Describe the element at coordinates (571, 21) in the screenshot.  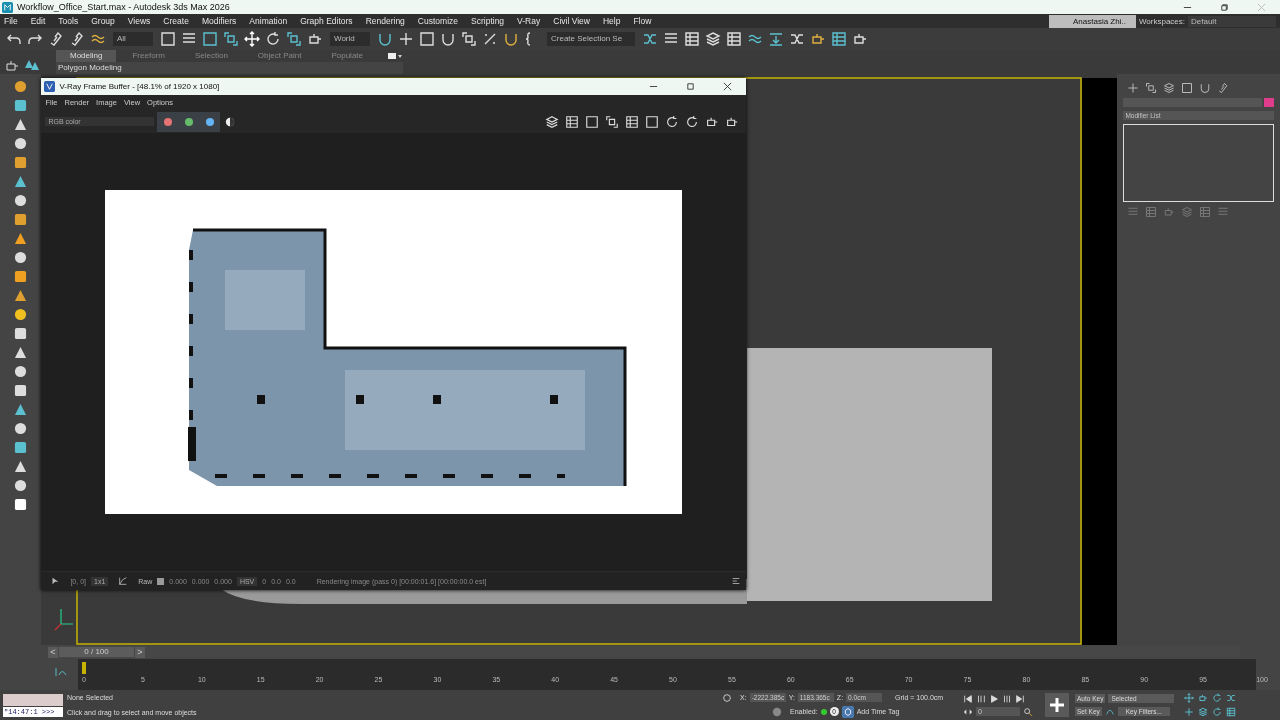
I see `menu-item: Civil View` at that location.